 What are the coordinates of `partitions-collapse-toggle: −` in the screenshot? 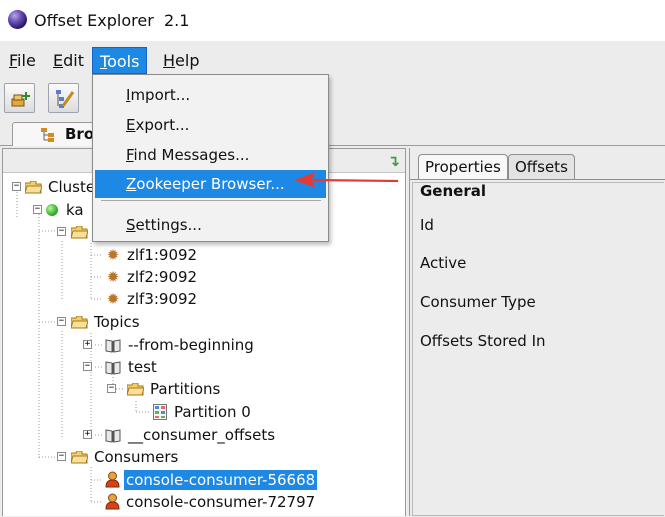 It's located at (111, 388).